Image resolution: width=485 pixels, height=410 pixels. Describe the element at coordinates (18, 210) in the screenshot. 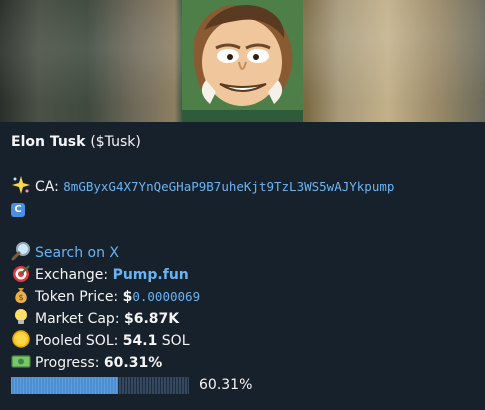

I see `copy-ca-button: C` at that location.